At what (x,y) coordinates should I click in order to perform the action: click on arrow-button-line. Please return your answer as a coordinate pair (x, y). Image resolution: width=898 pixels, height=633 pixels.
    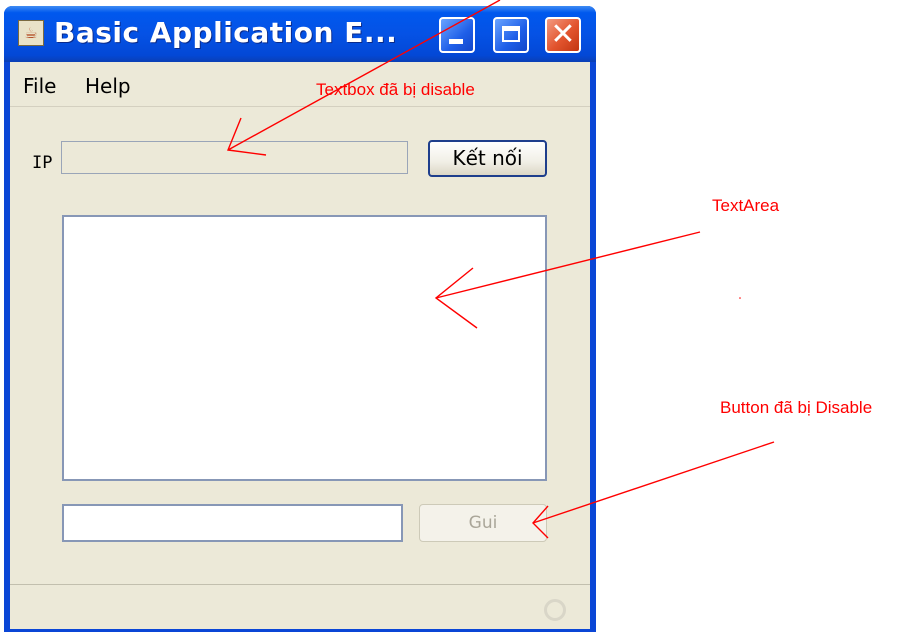
    Looking at the image, I should click on (653, 482).